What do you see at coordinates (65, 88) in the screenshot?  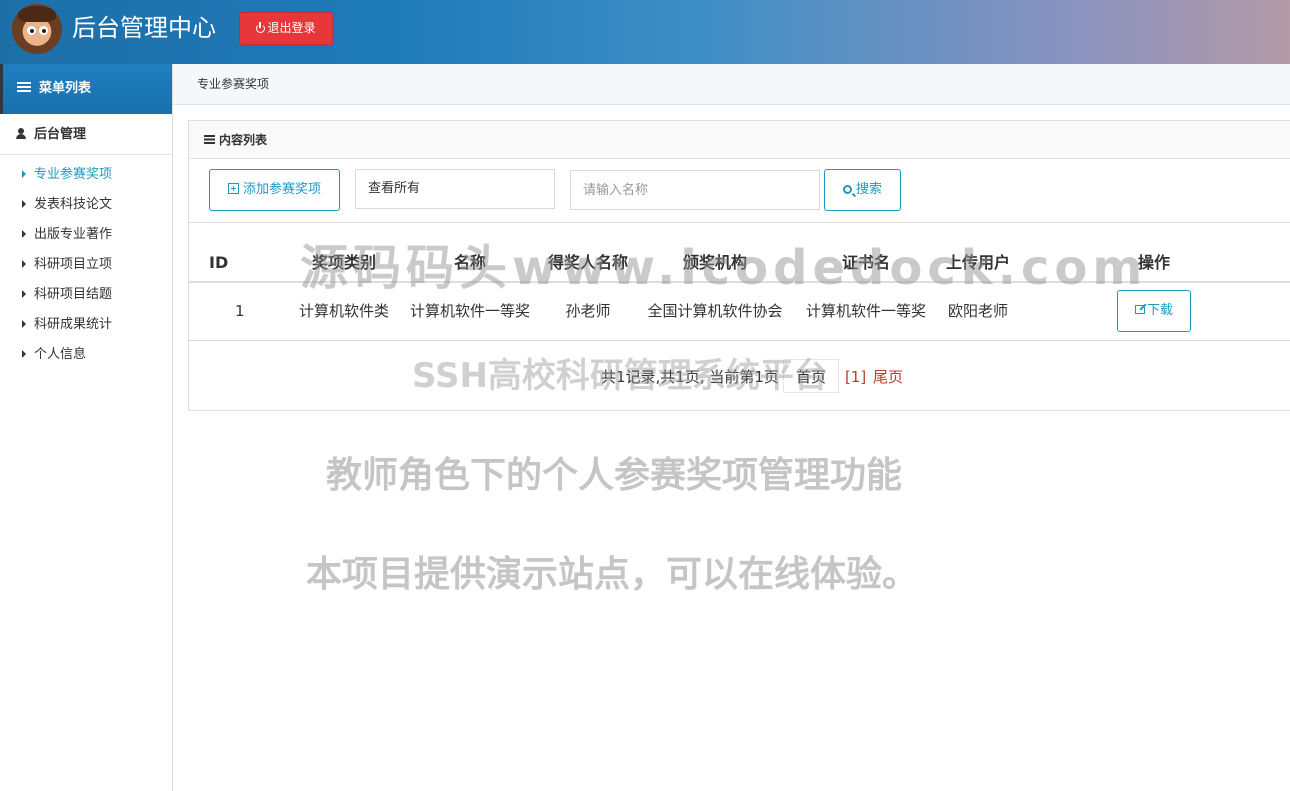 I see `menu-title: 菜单列表` at bounding box center [65, 88].